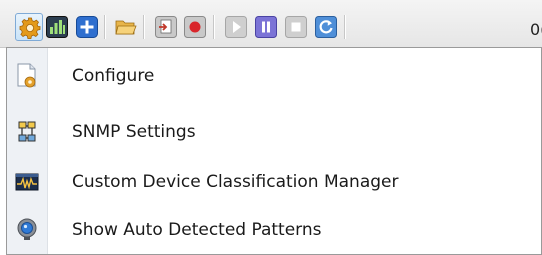  I want to click on statistics-button, so click(57, 27).